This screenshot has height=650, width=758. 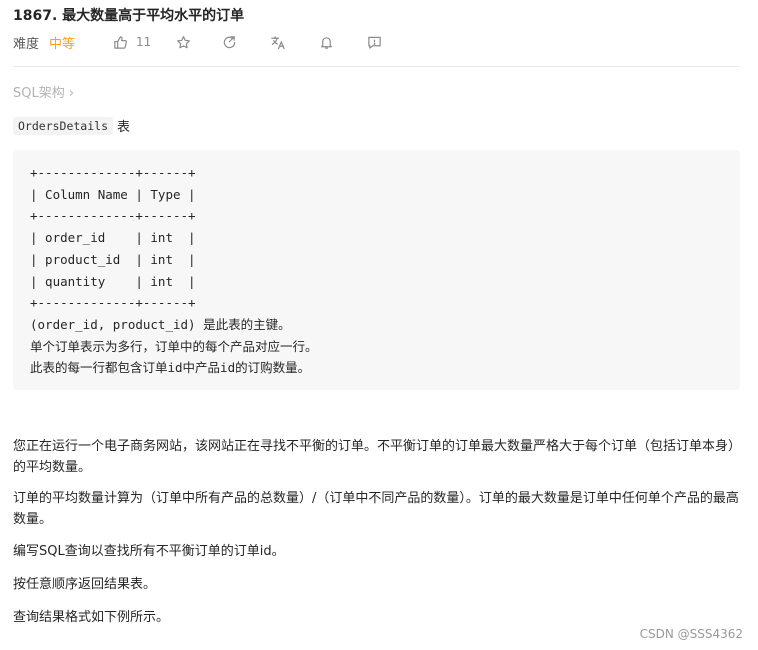 I want to click on star-icon, so click(x=184, y=41).